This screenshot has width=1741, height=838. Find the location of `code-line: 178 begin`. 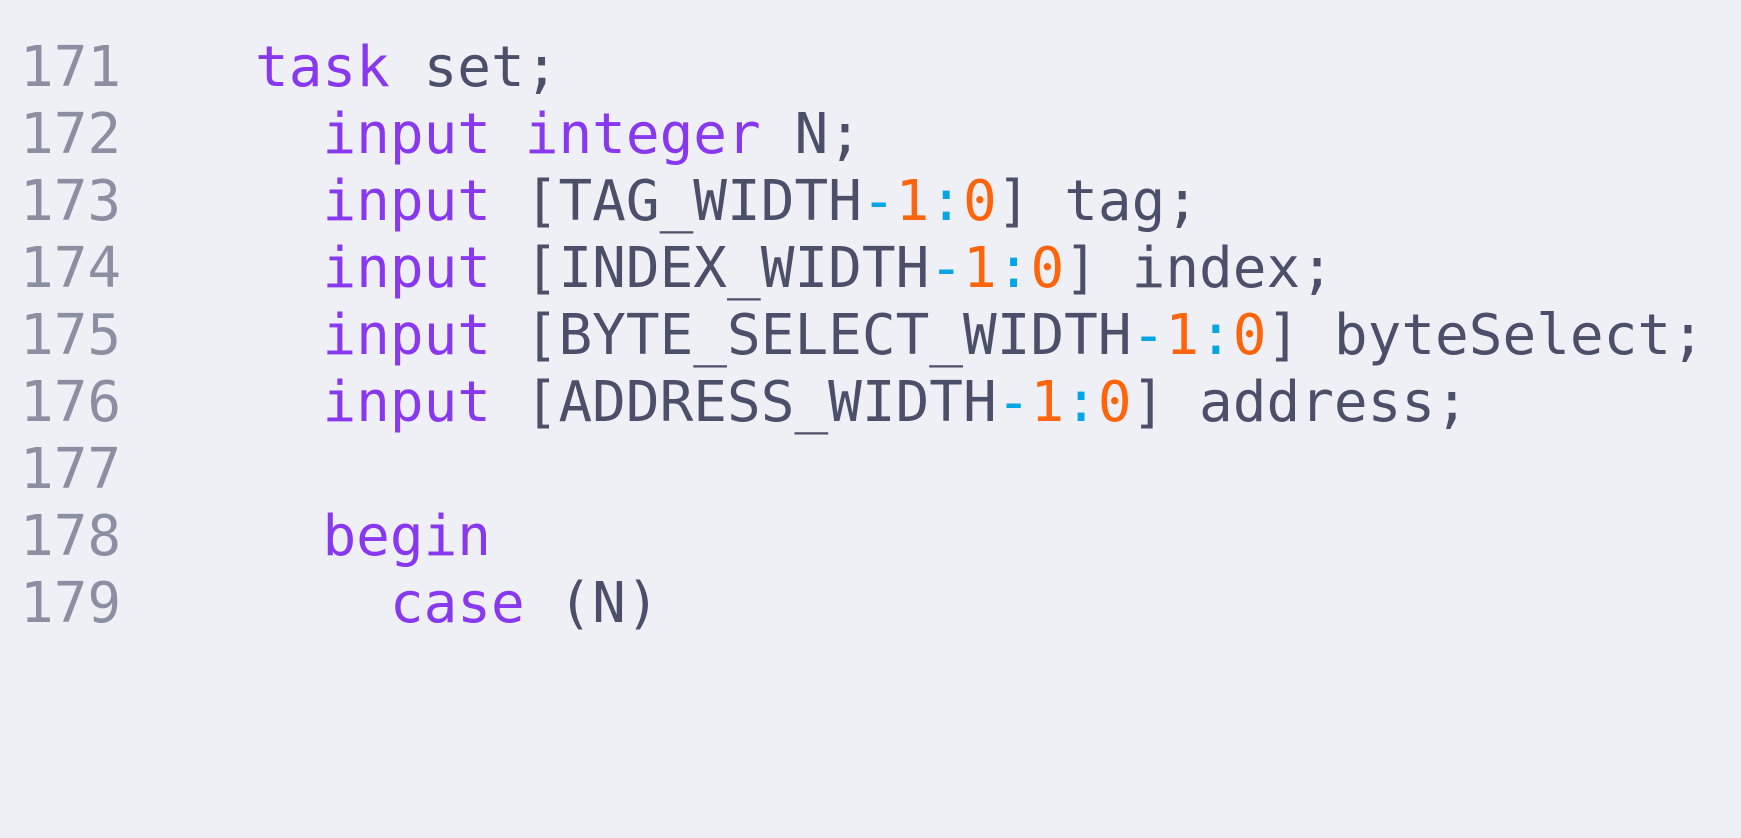

code-line: 178 begin is located at coordinates (245, 536).